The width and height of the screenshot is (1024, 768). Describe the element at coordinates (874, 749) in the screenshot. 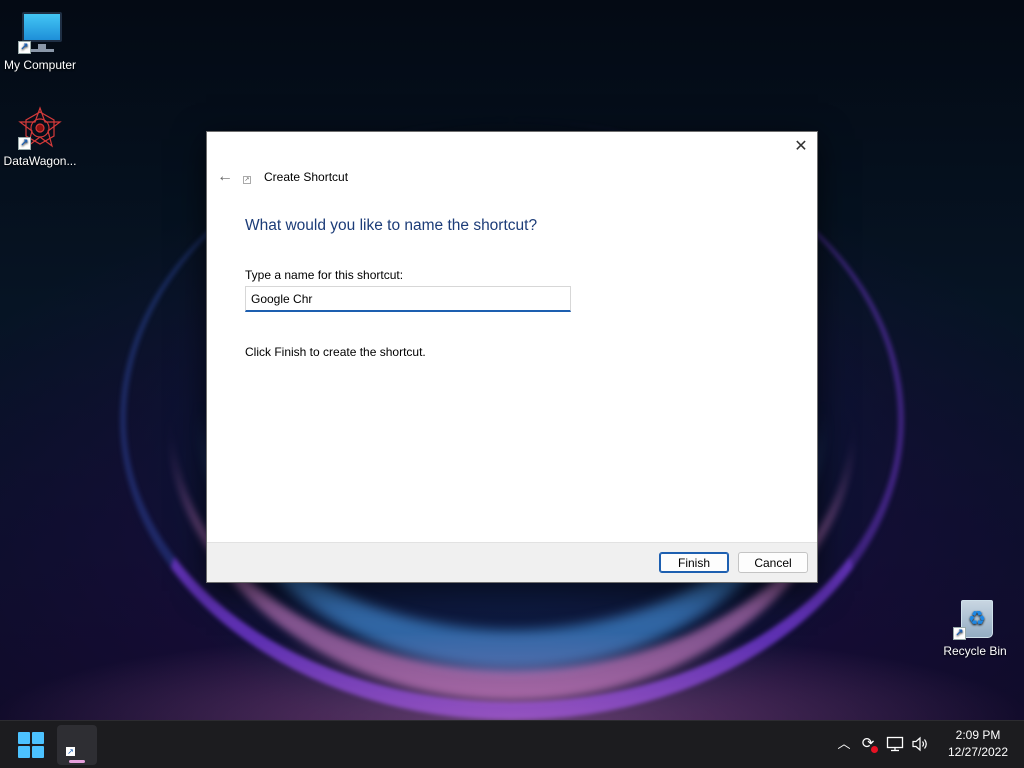

I see `error-badge` at that location.